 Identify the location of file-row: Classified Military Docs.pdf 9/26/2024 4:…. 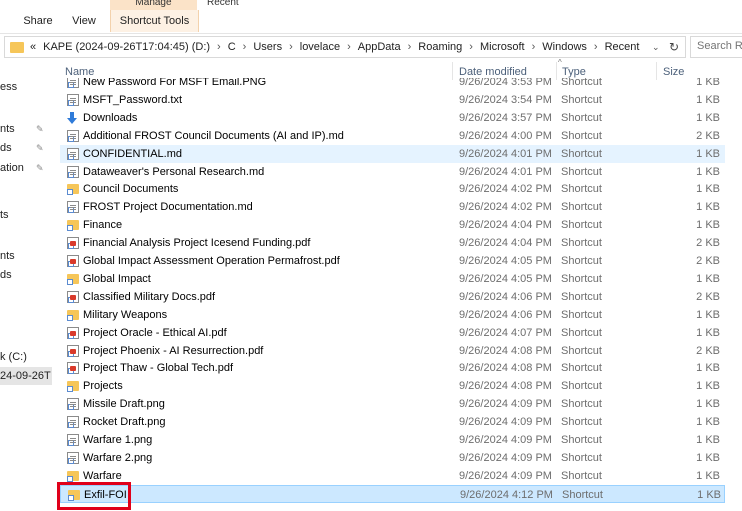
(392, 297).